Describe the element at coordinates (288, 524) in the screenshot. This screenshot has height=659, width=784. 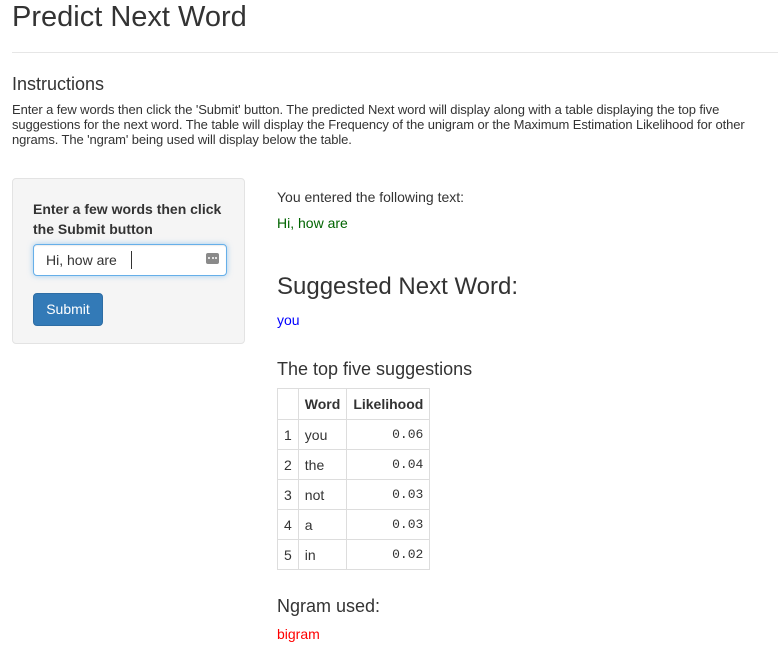
I see `row-index: 4` at that location.